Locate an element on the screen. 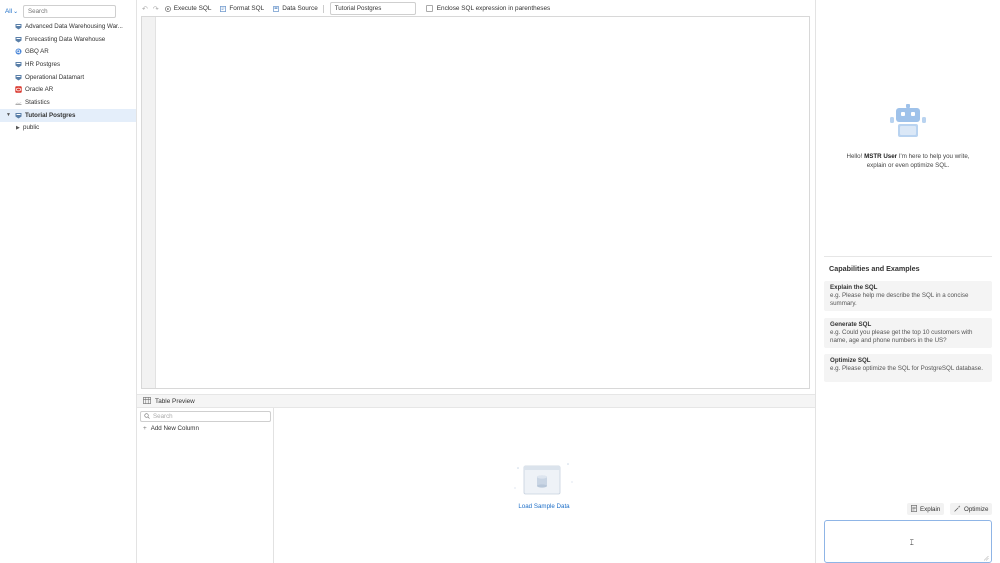 Image resolution: width=1000 pixels, height=563 pixels. sidebar-item-label: Statistics is located at coordinates (37, 102).